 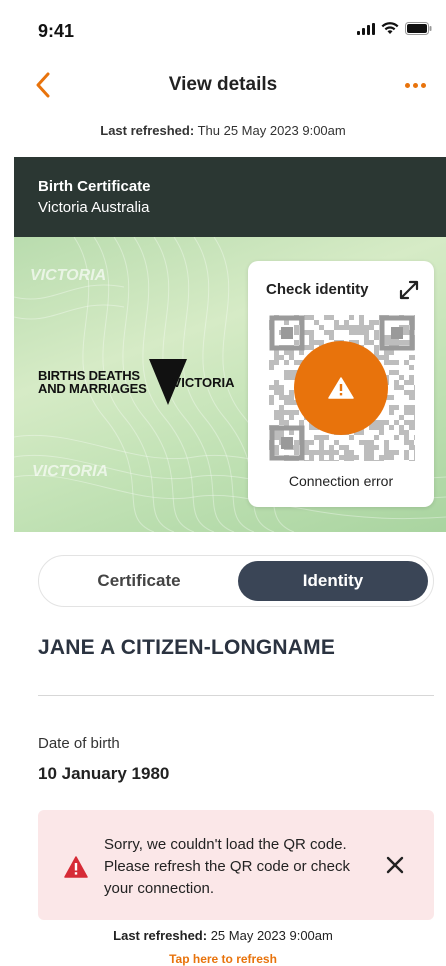 I want to click on close-icon, so click(x=395, y=865).